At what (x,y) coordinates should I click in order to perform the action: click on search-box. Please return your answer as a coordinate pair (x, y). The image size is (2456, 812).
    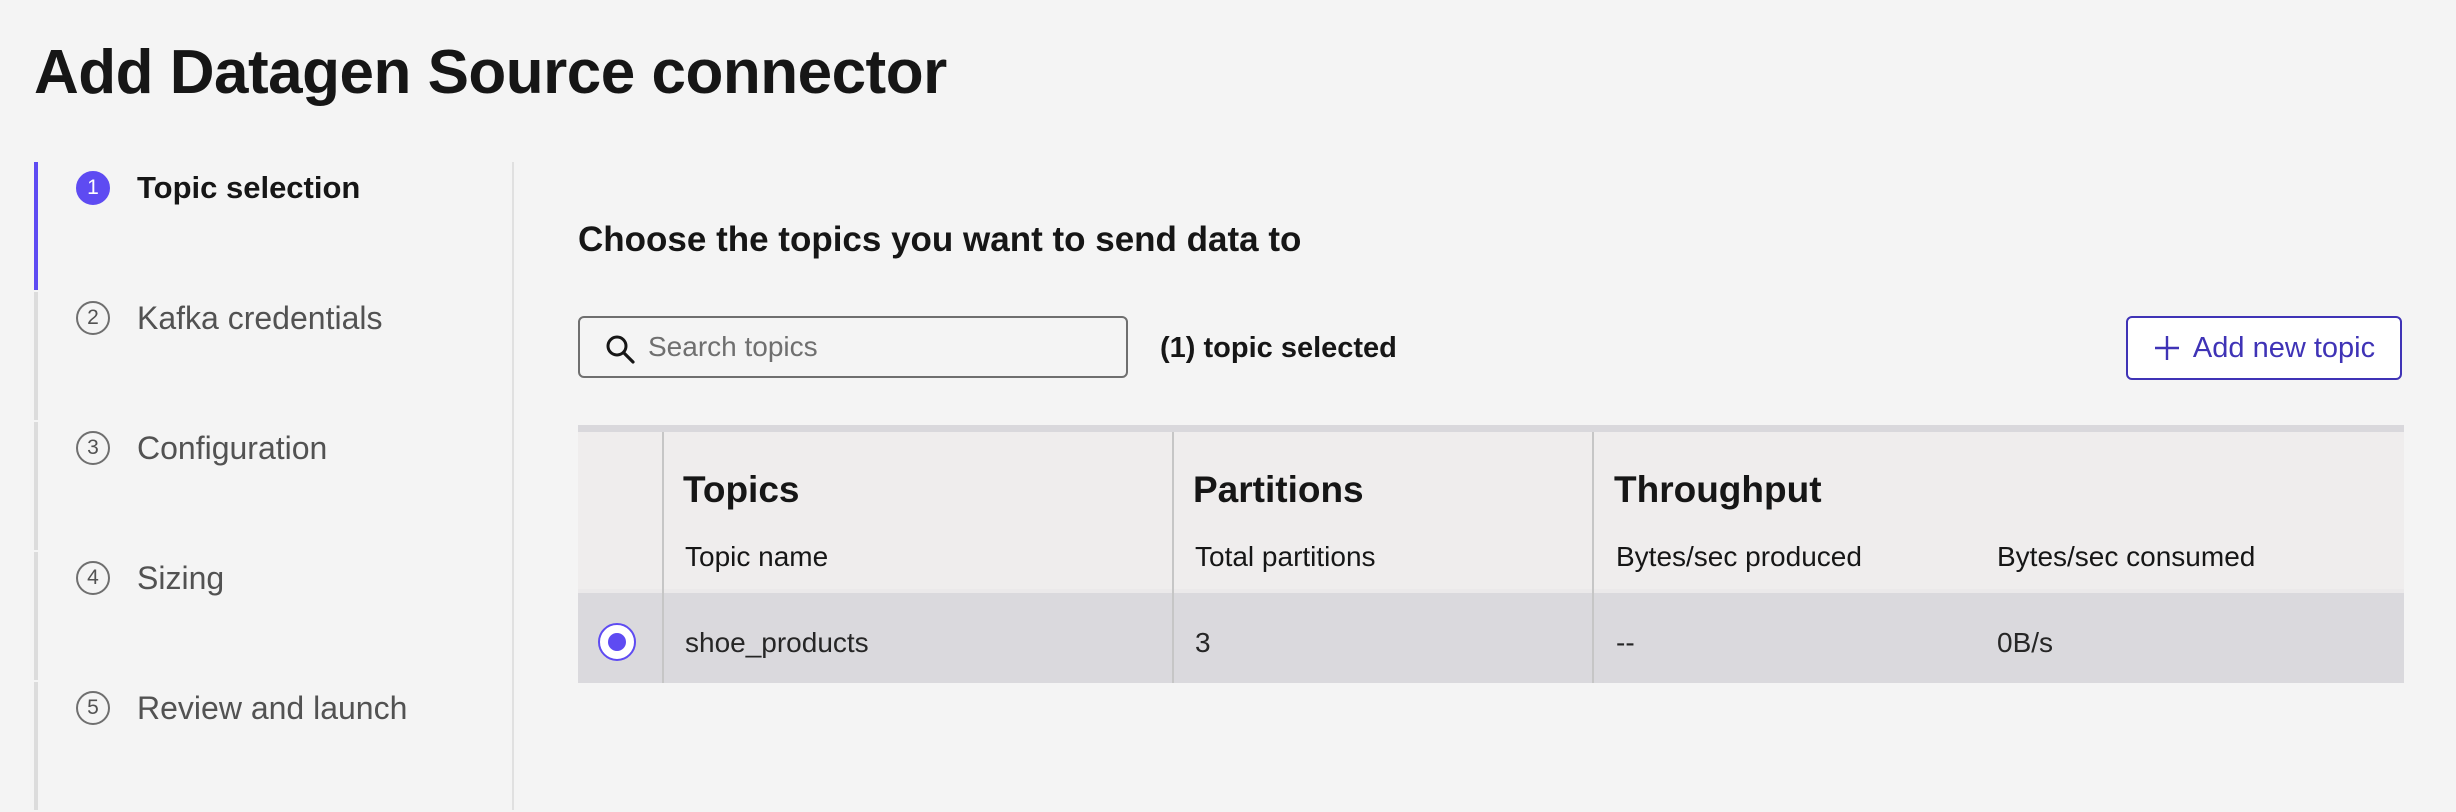
    Looking at the image, I should click on (853, 347).